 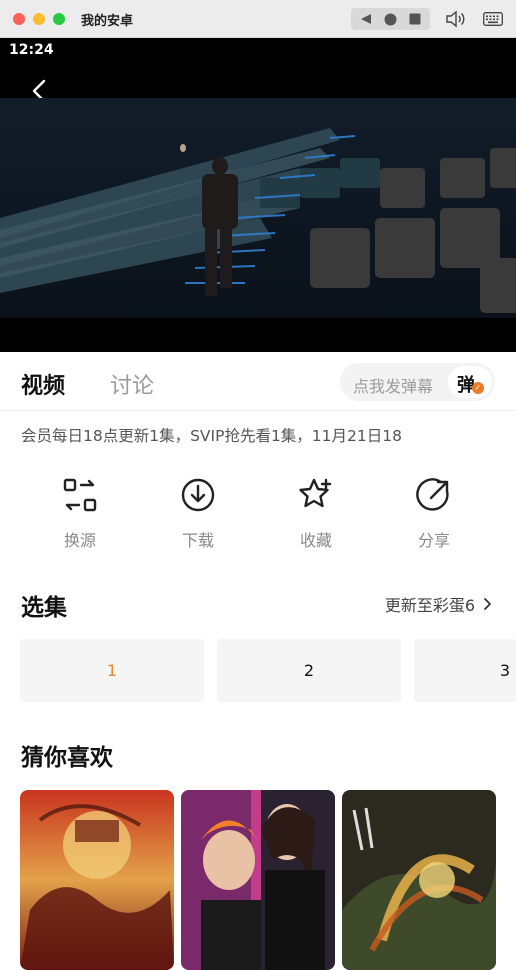 I want to click on favorite-button: 收藏, so click(x=316, y=513).